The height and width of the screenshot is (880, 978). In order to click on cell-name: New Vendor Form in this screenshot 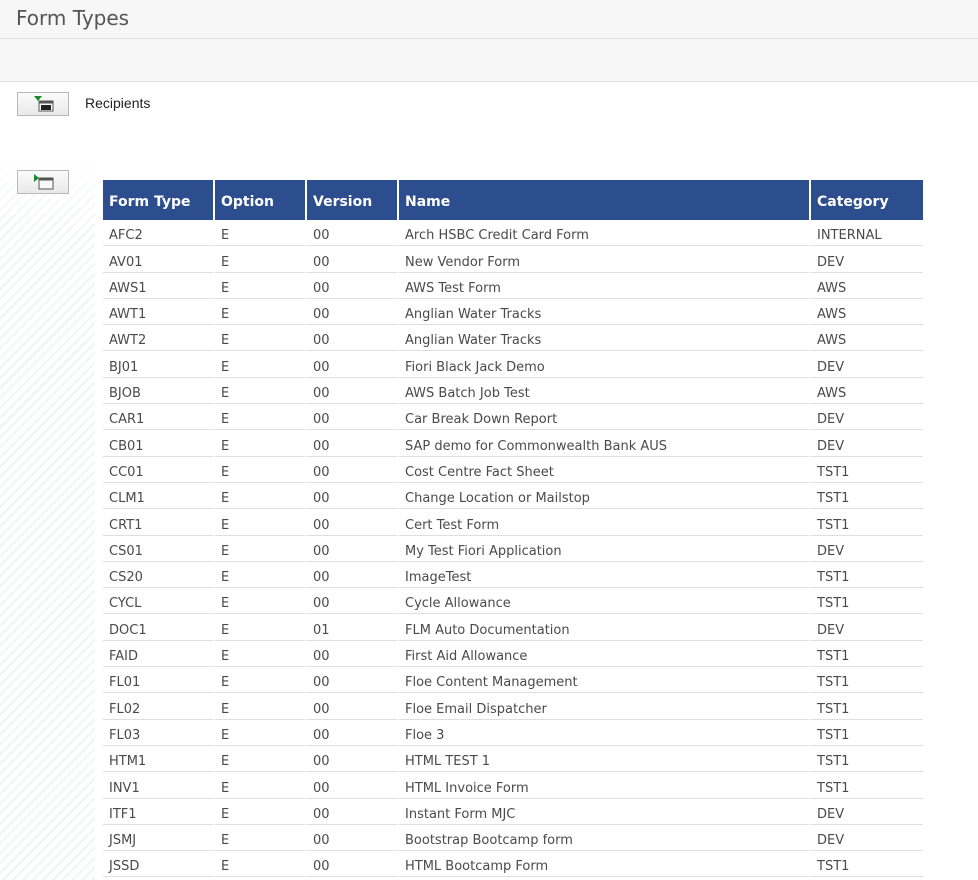, I will do `click(605, 259)`.